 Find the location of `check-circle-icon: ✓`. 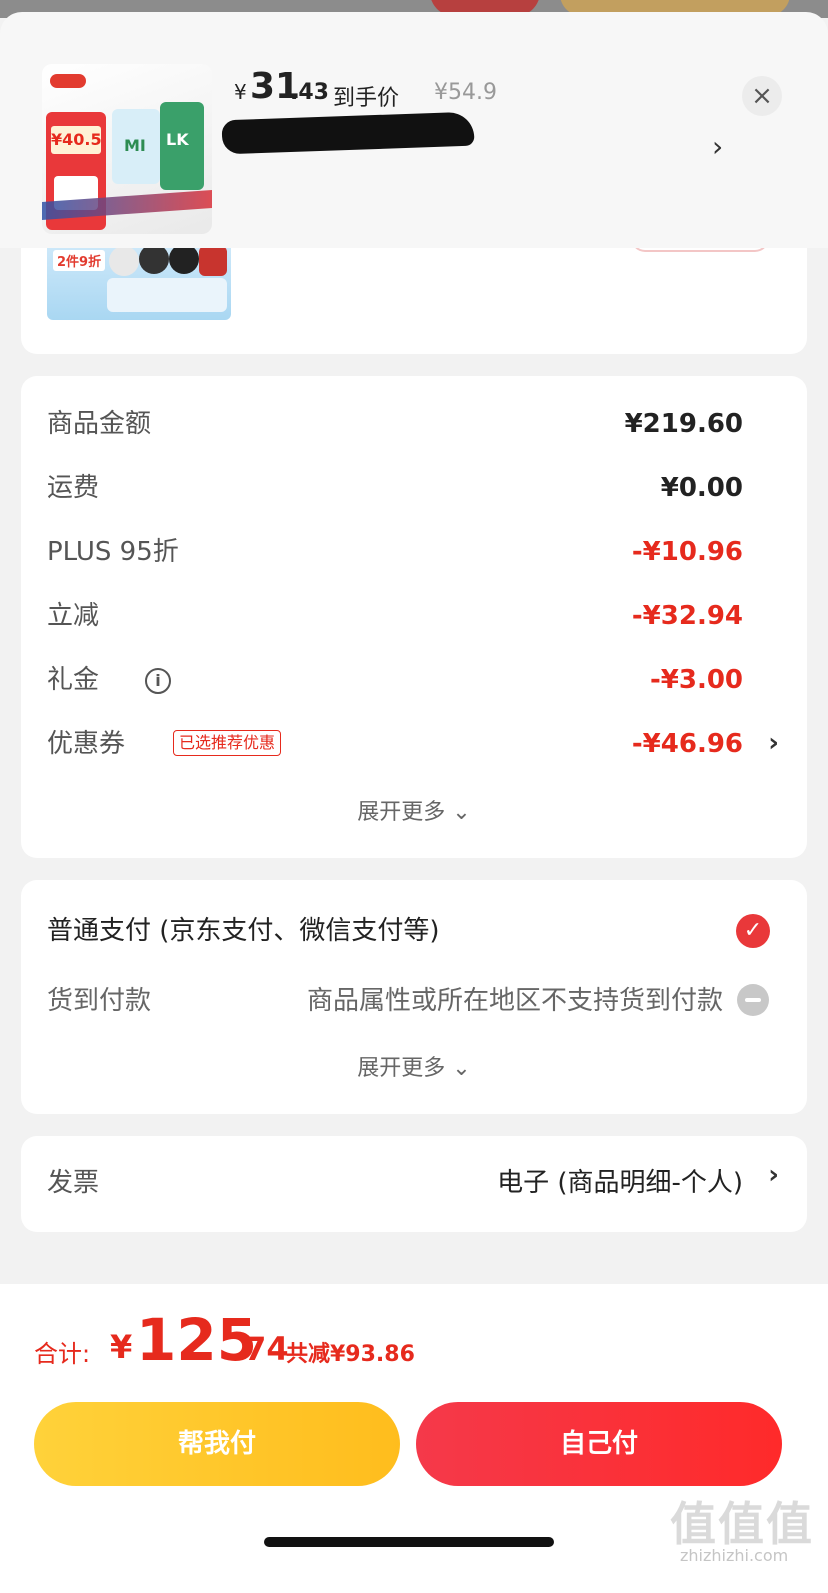

check-circle-icon: ✓ is located at coordinates (753, 931).